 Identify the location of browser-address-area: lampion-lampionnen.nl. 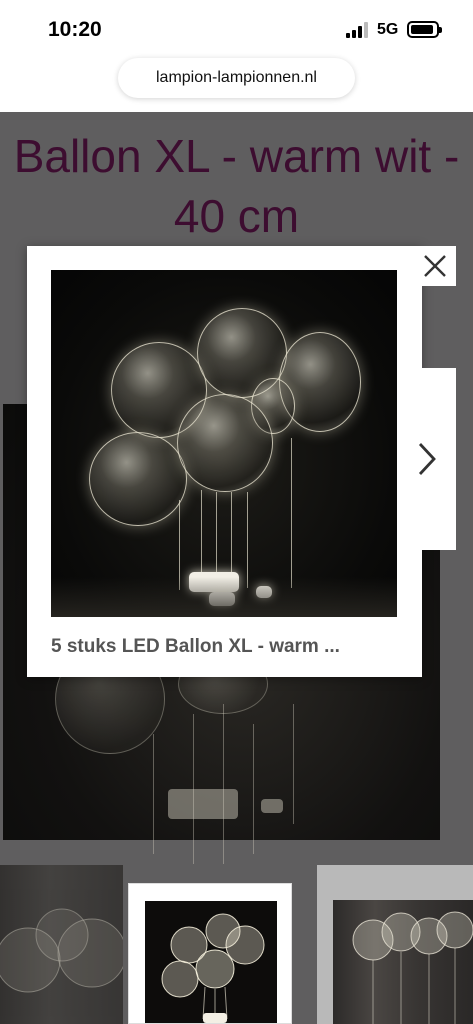
(236, 84).